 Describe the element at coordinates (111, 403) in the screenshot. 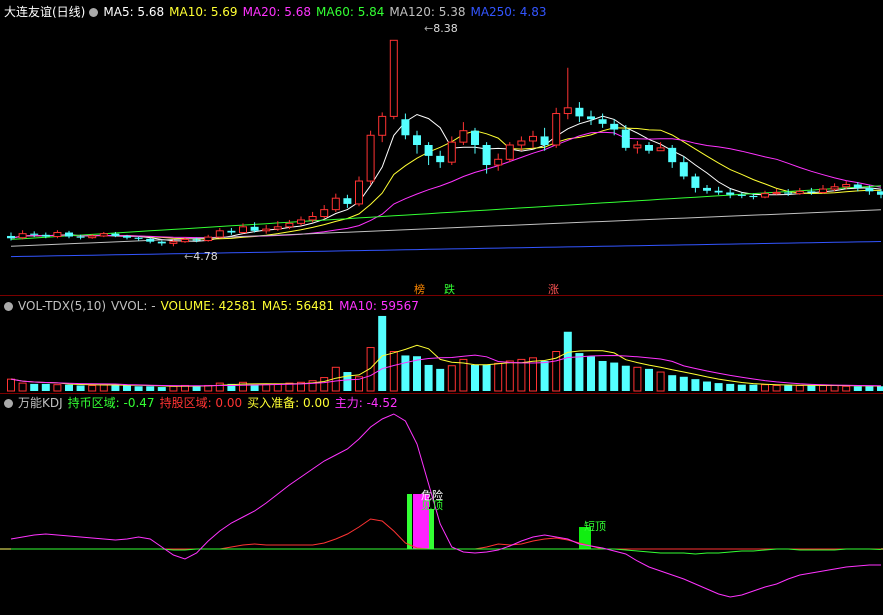

I see `kdj-indicator-0: 持币区域: -0.47` at that location.